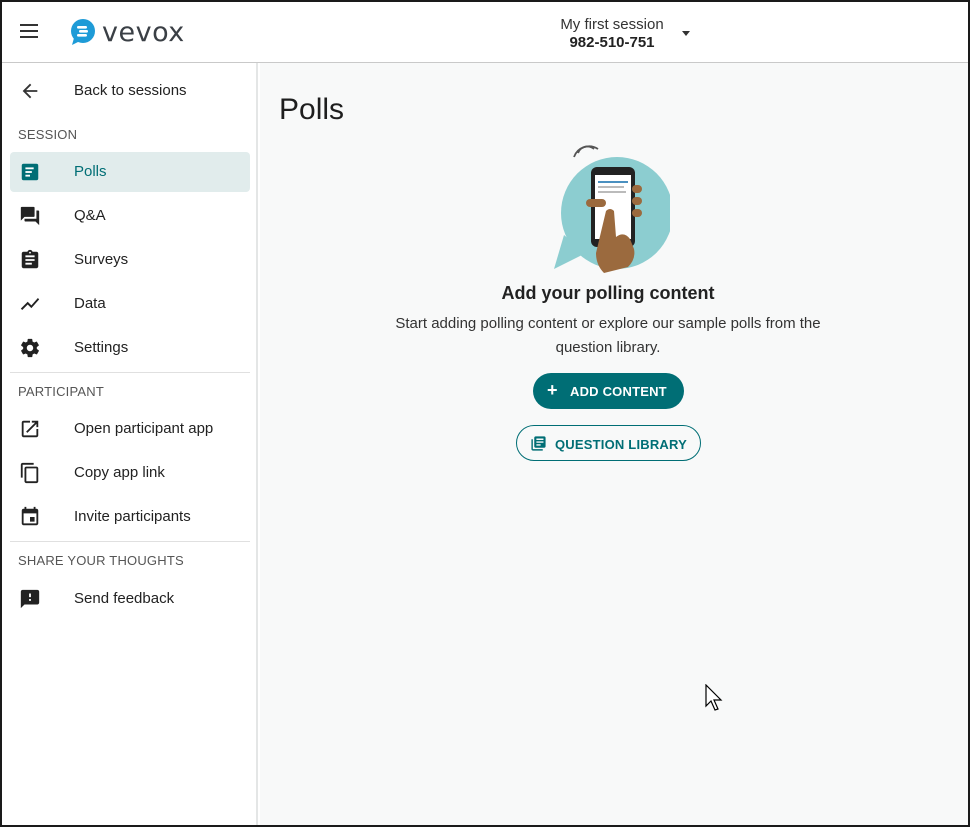 This screenshot has width=970, height=827. I want to click on empty-state-title: Add your polling content, so click(608, 293).